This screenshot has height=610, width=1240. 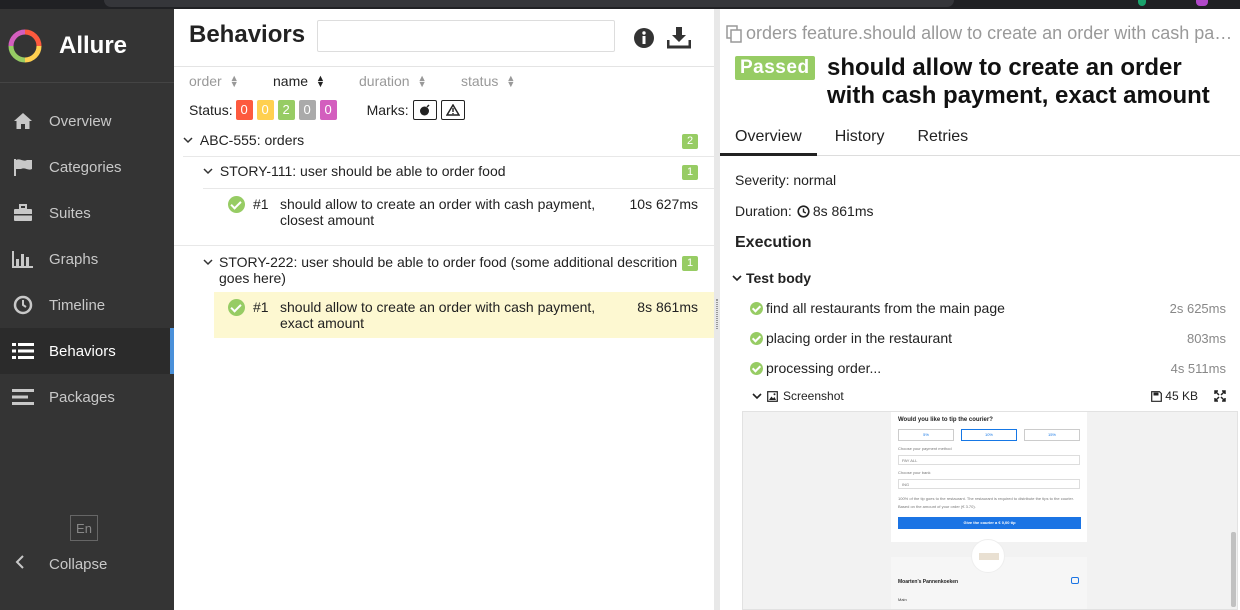 What do you see at coordinates (1142, 3) in the screenshot?
I see `browser-extension-icon` at bounding box center [1142, 3].